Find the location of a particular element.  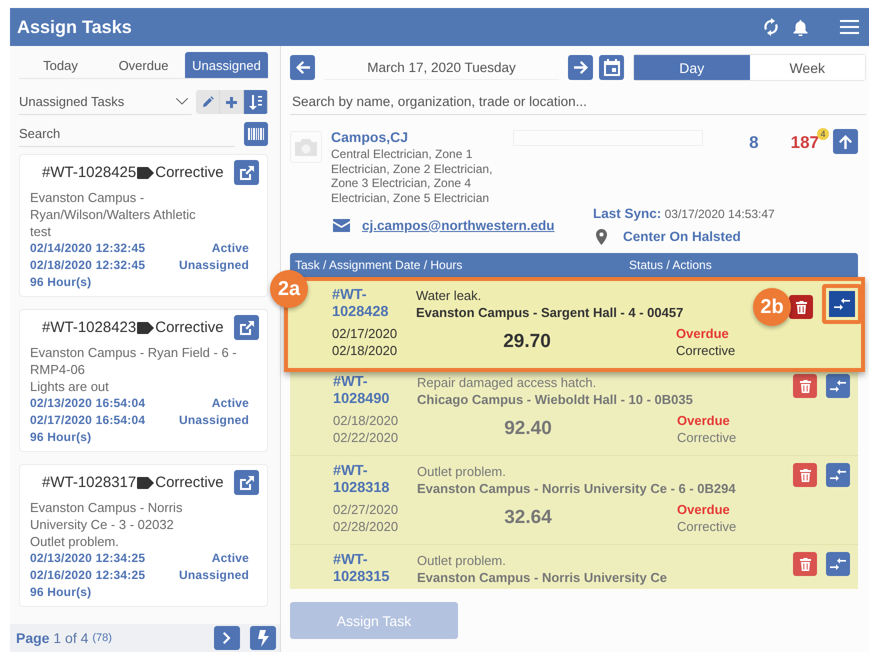

start-date: 02/13/2020 16:54:04 is located at coordinates (88, 403).